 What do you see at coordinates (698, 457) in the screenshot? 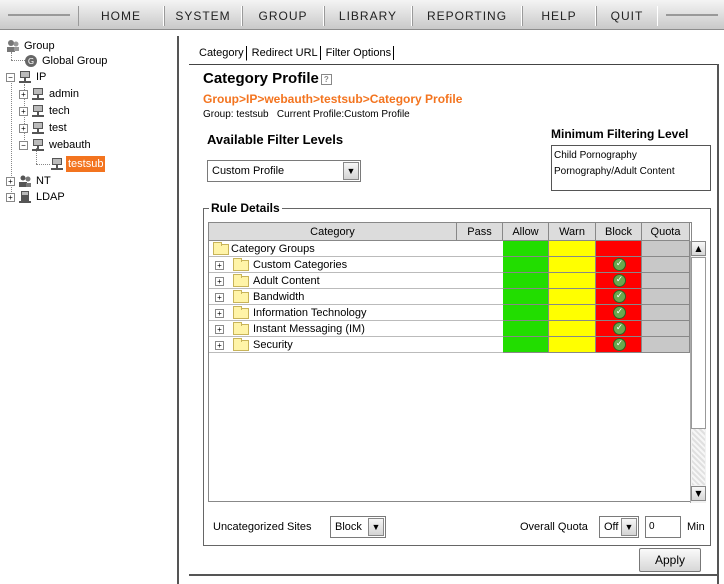
I see `scroll-track` at bounding box center [698, 457].